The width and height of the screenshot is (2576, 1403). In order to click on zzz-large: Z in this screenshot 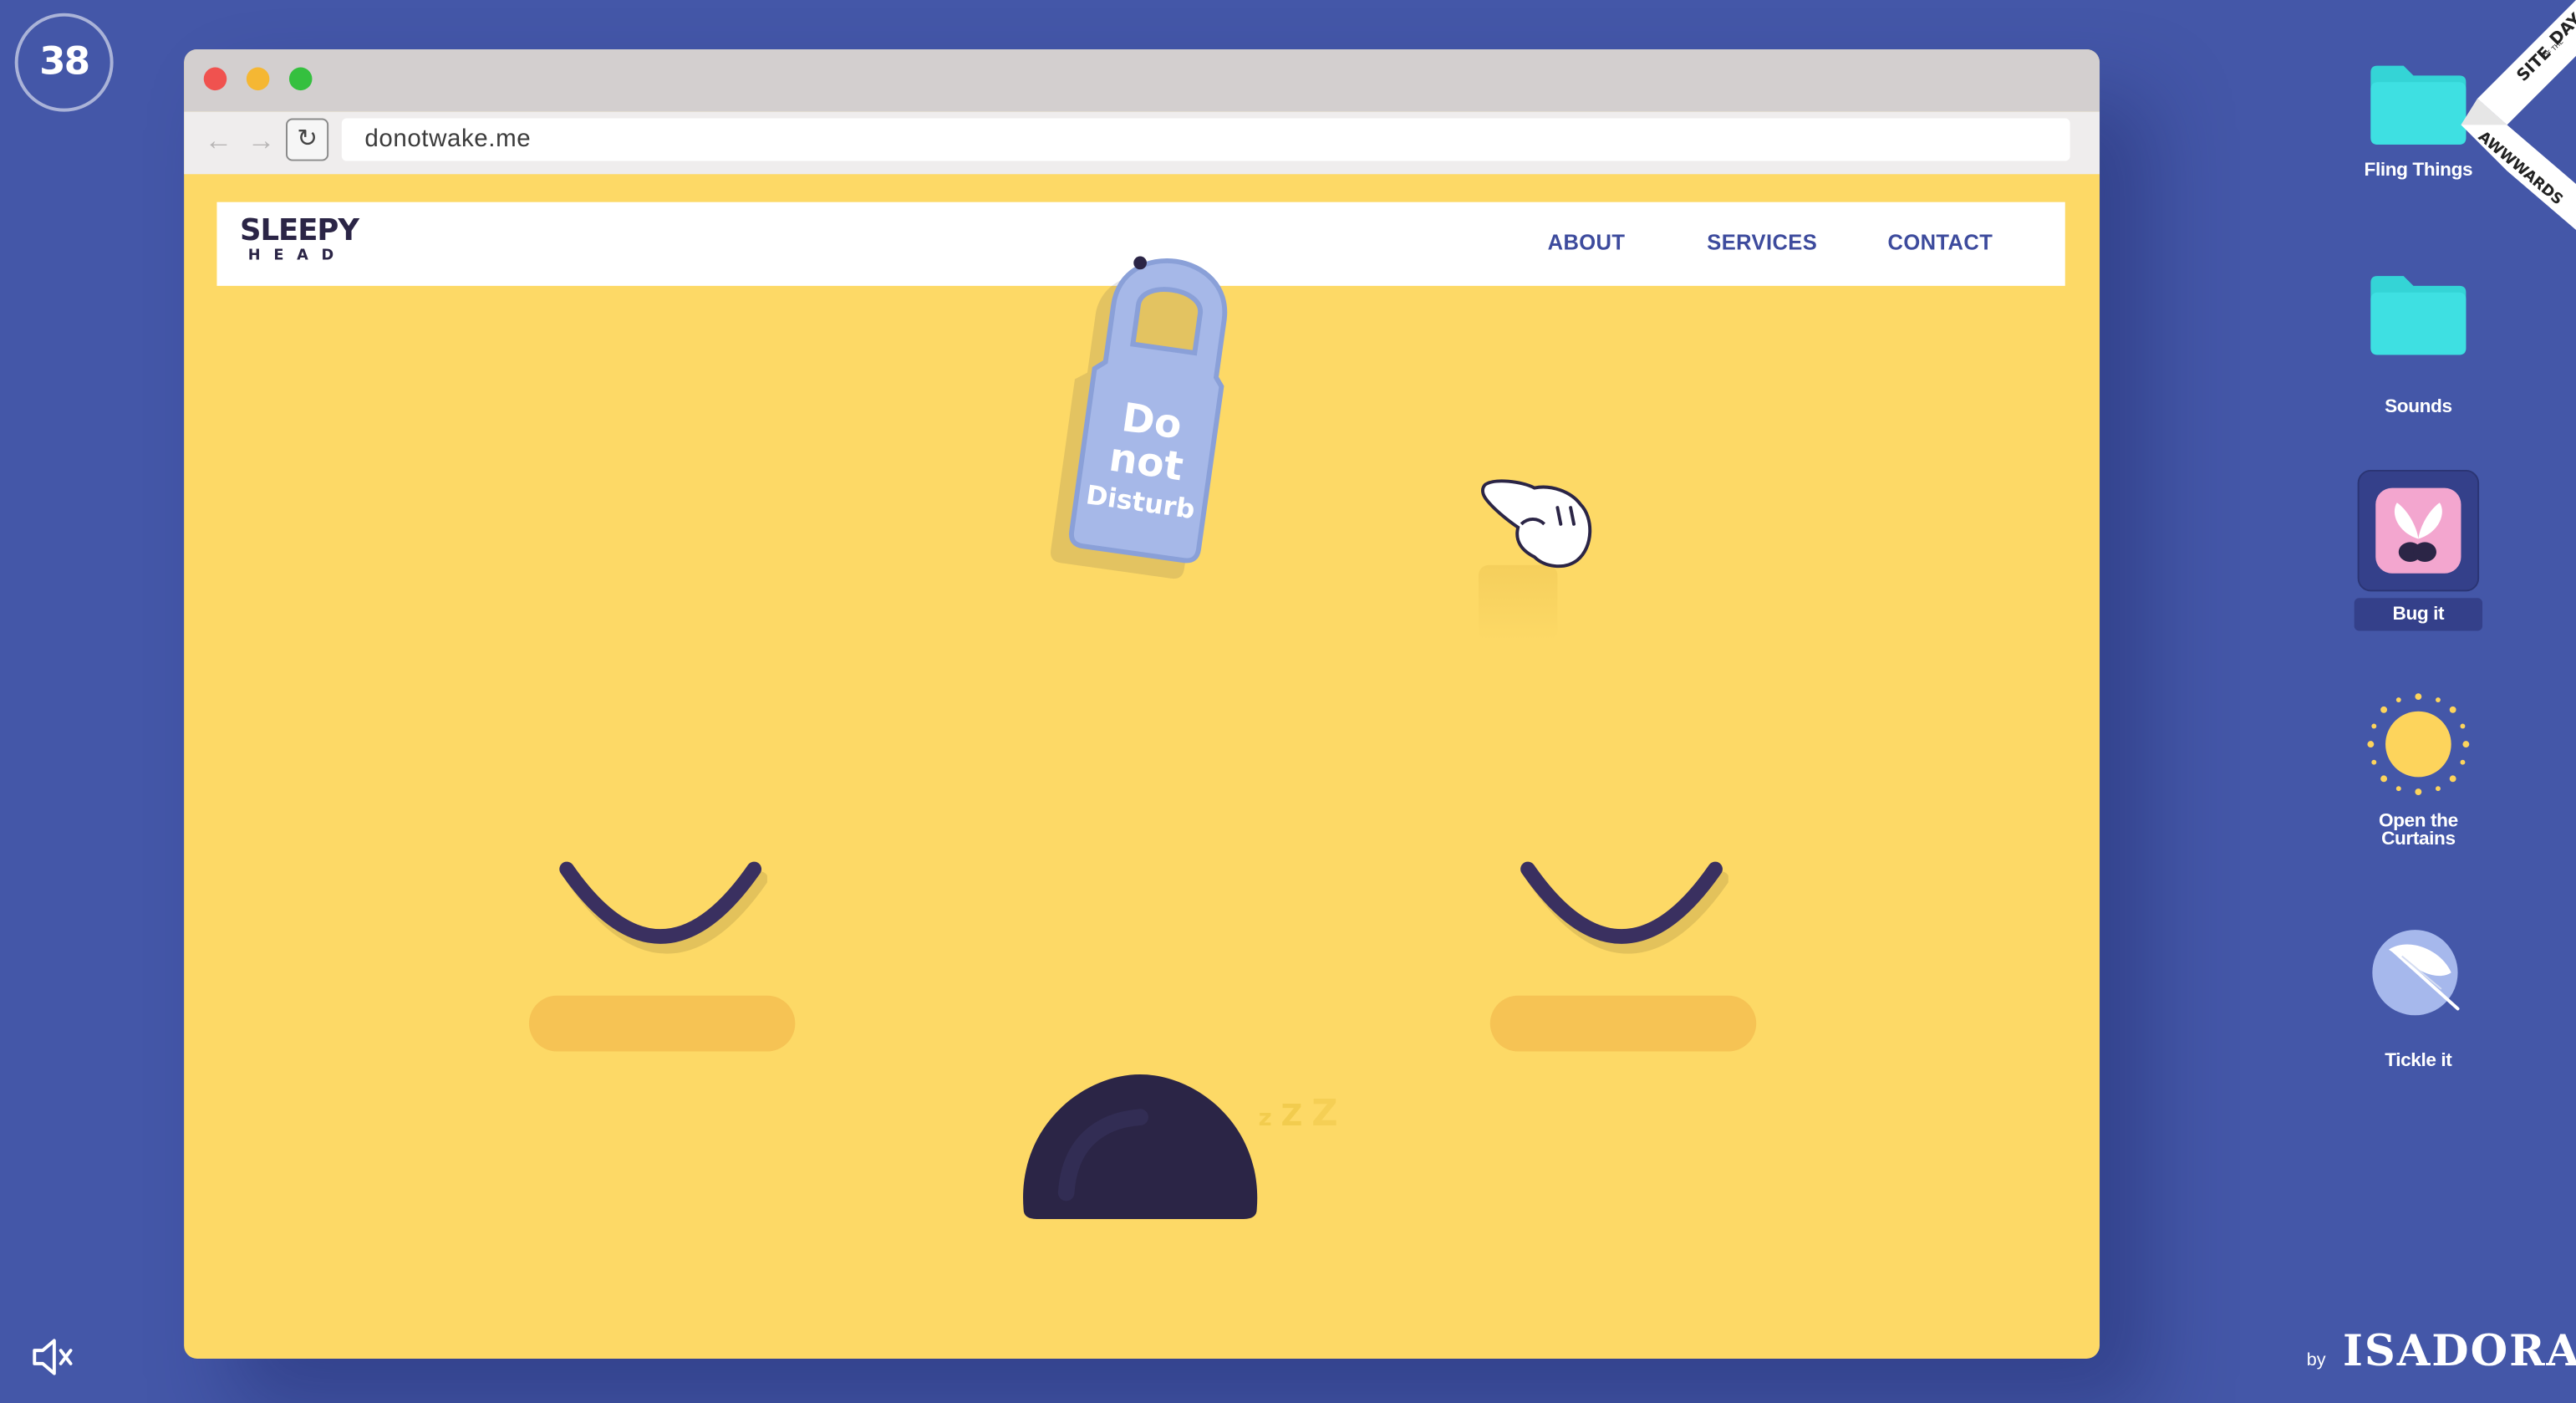, I will do `click(1324, 1114)`.